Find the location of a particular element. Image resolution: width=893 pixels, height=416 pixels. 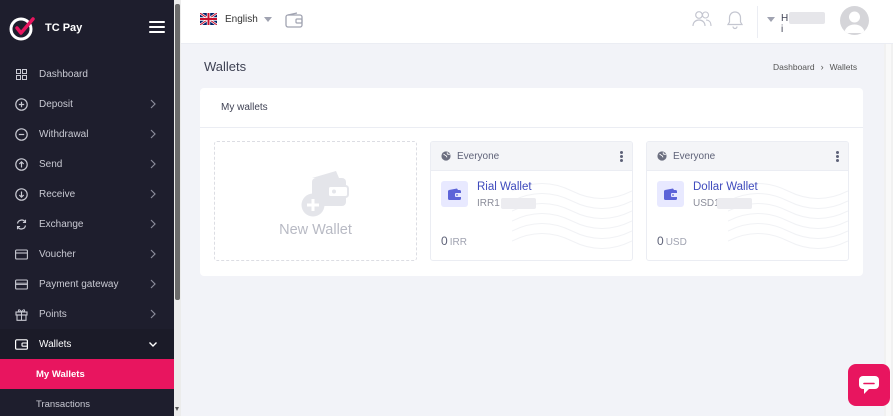

wallet-card-body: Rial Wallet IRR1 0 IRR is located at coordinates (531, 215).